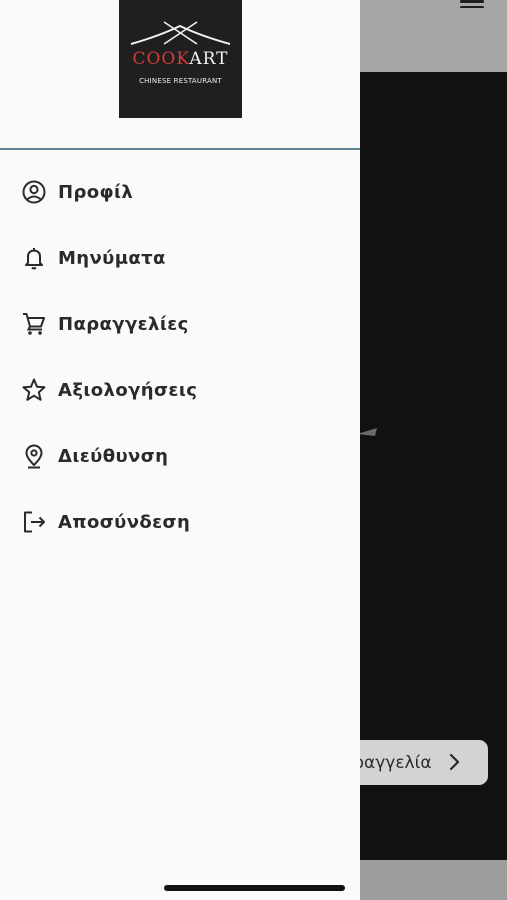 This screenshot has width=507, height=900. What do you see at coordinates (96, 192) in the screenshot?
I see `menu-item-label: Προφίλ` at bounding box center [96, 192].